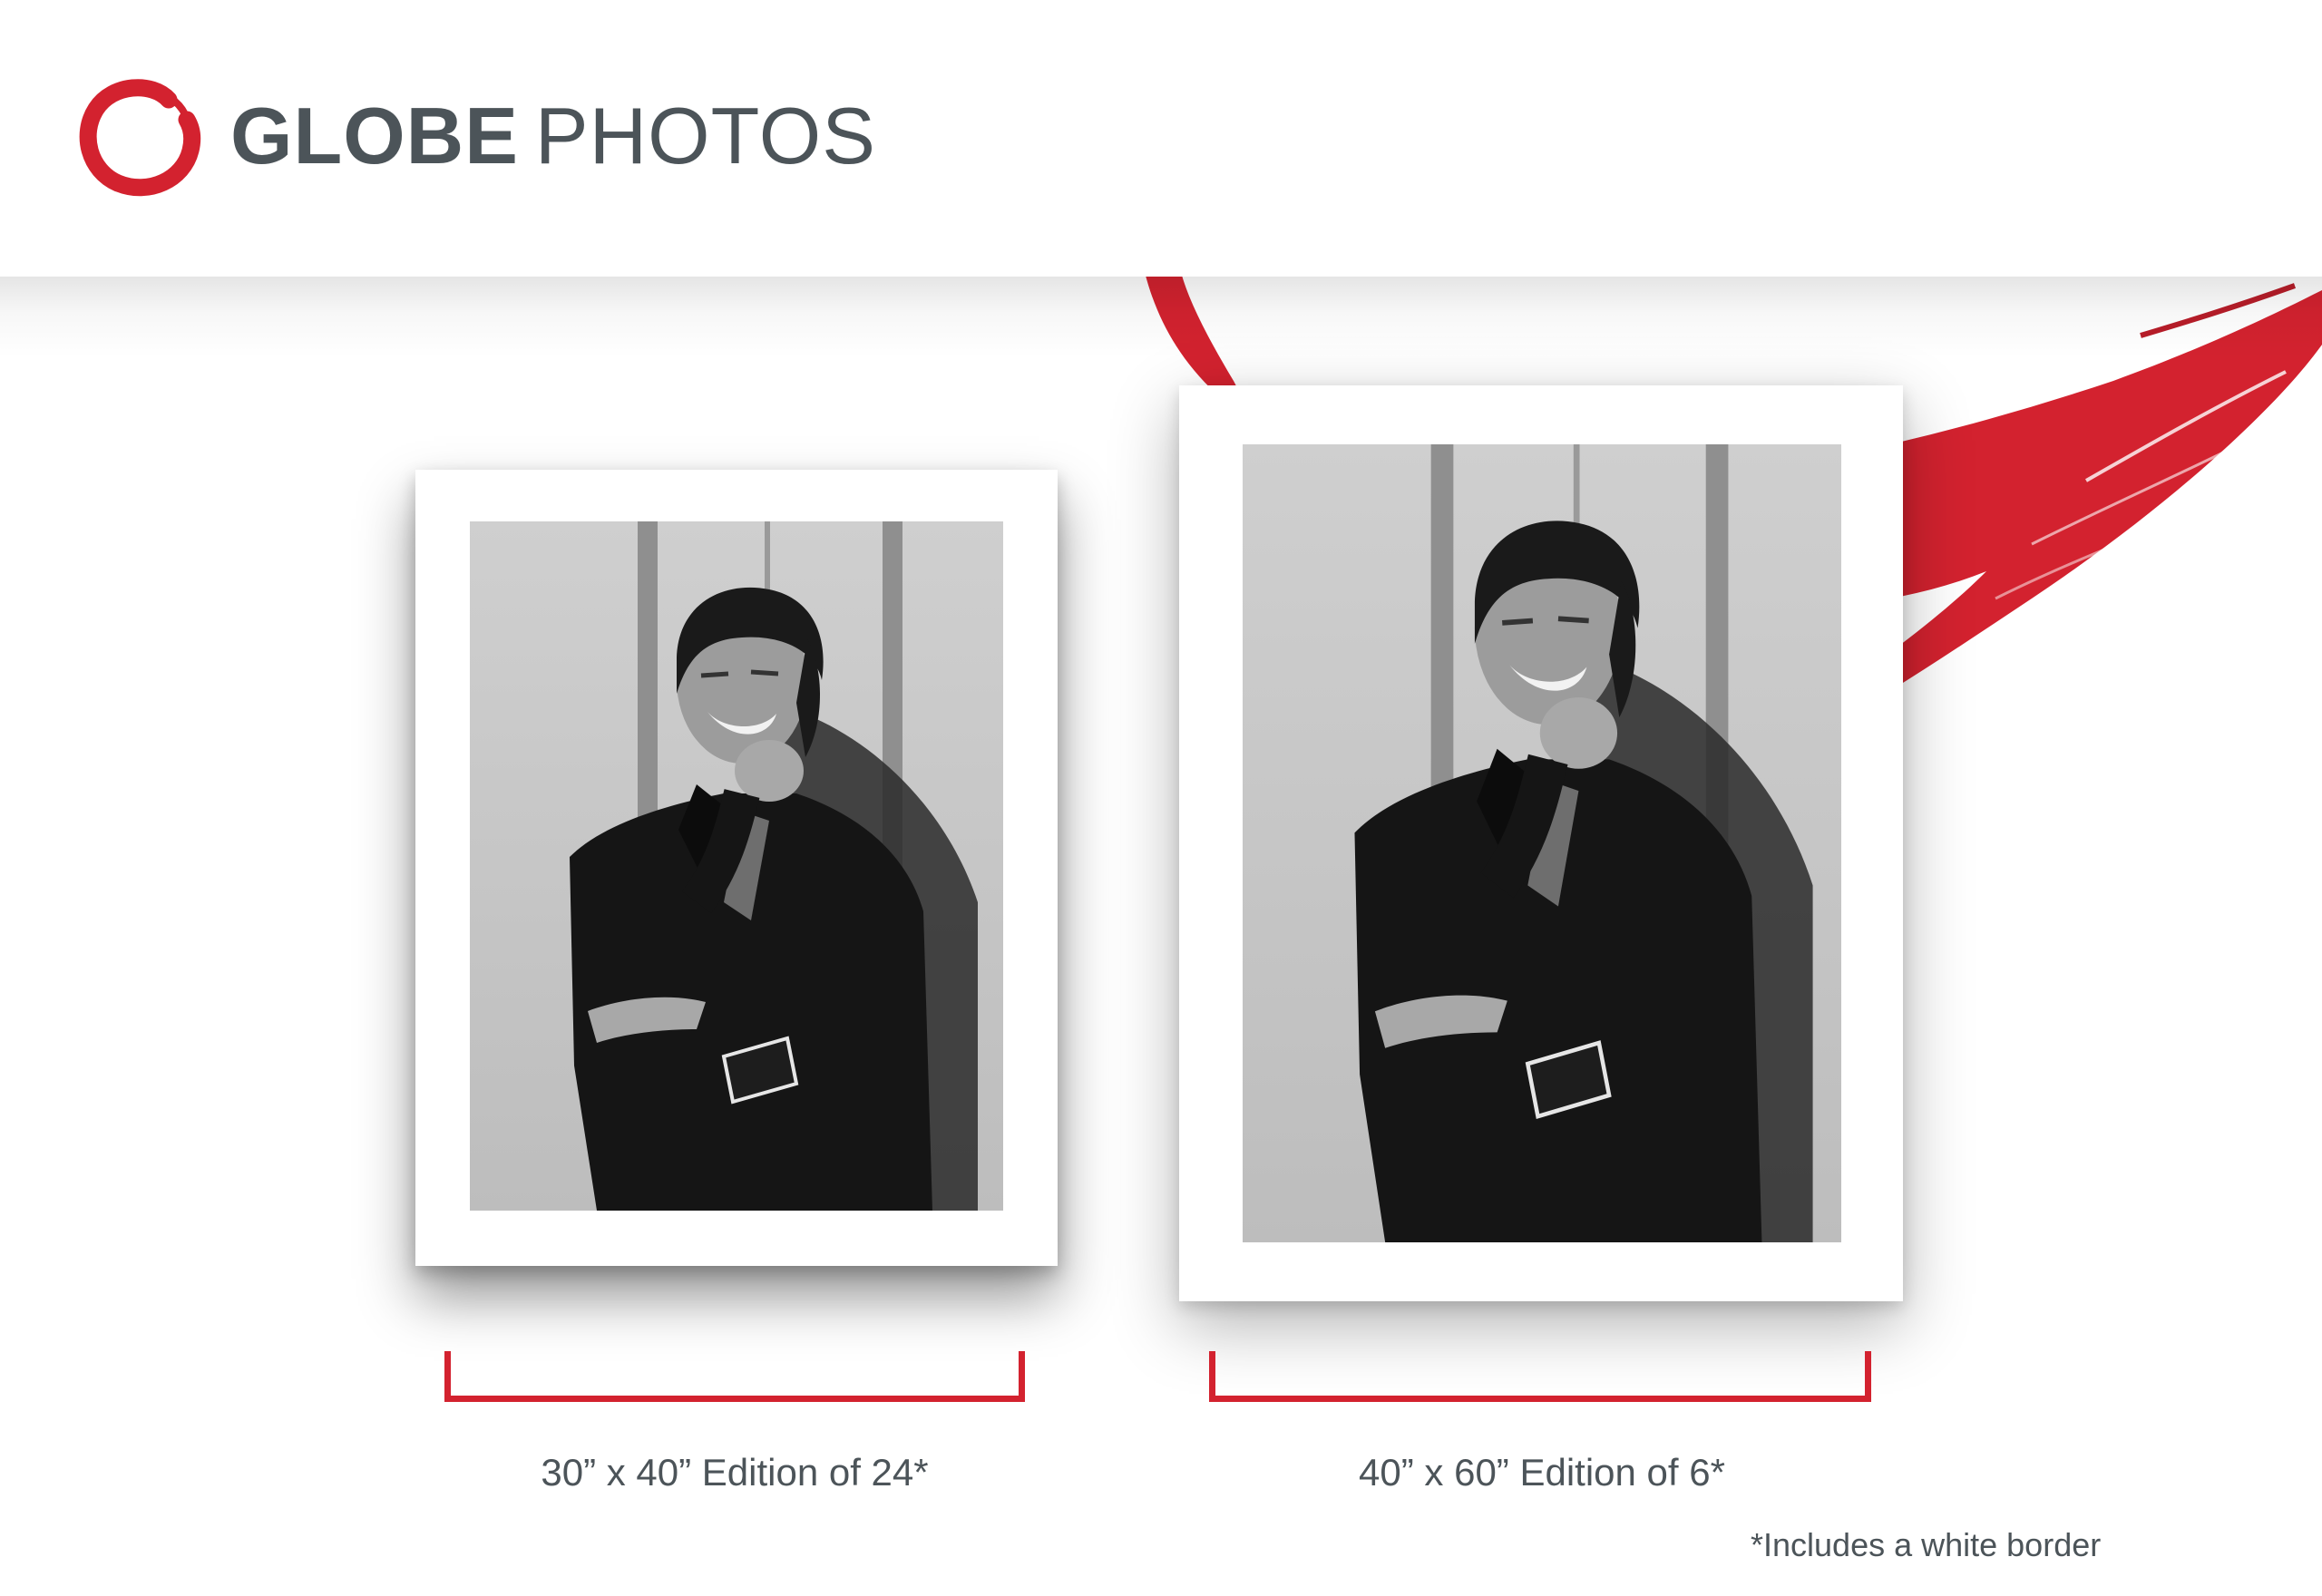 The width and height of the screenshot is (2322, 1596). I want to click on print-caption-large: 40” x 60” Edition of 6*, so click(1542, 1472).